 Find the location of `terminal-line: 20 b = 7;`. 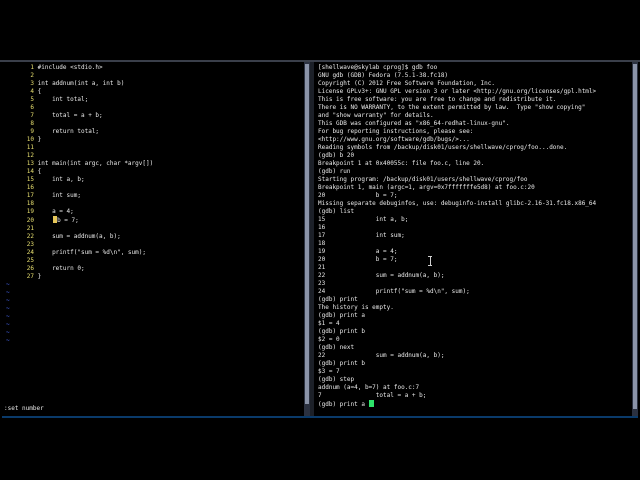

terminal-line: 20 b = 7; is located at coordinates (358, 195).